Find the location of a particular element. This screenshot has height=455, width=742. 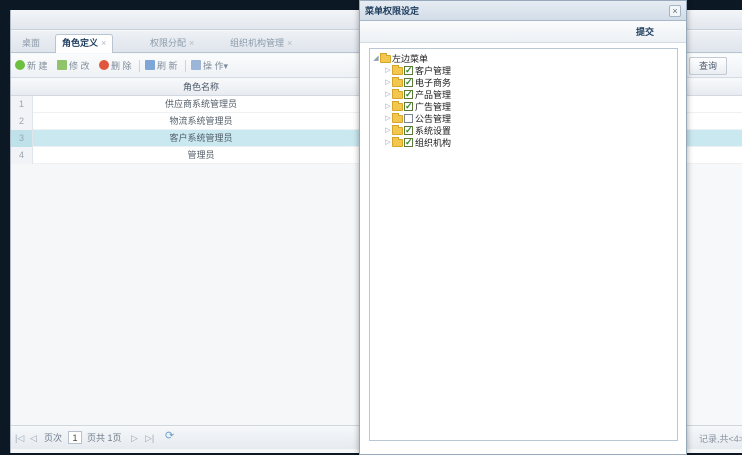

next-page-icon: ▷ is located at coordinates (134, 438).